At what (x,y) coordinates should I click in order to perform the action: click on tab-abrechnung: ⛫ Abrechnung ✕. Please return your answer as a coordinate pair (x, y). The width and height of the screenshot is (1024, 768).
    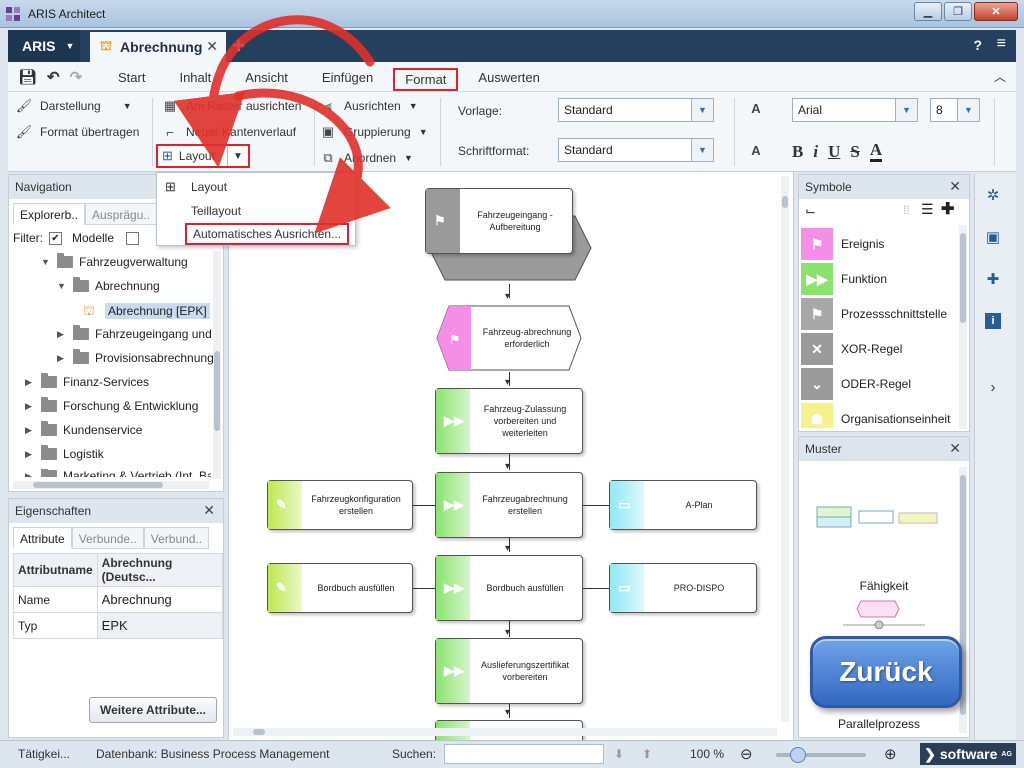
    Looking at the image, I should click on (158, 47).